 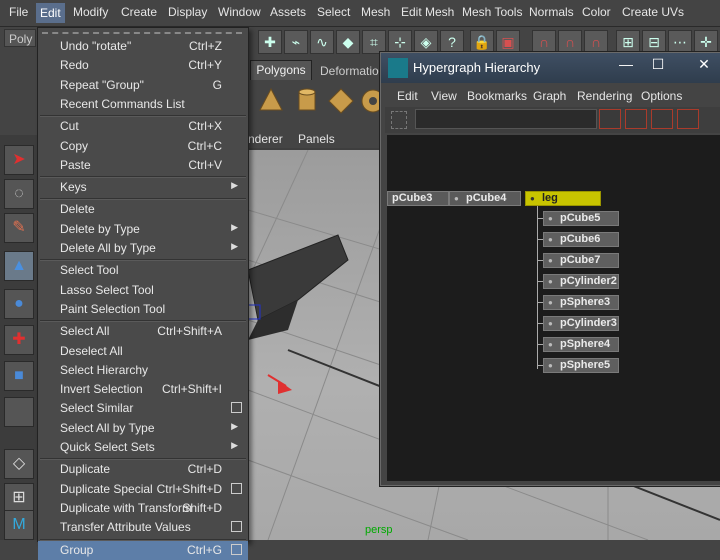 I want to click on menu-item-lasso-select-tool: Lasso Select Tool, so click(x=143, y=290).